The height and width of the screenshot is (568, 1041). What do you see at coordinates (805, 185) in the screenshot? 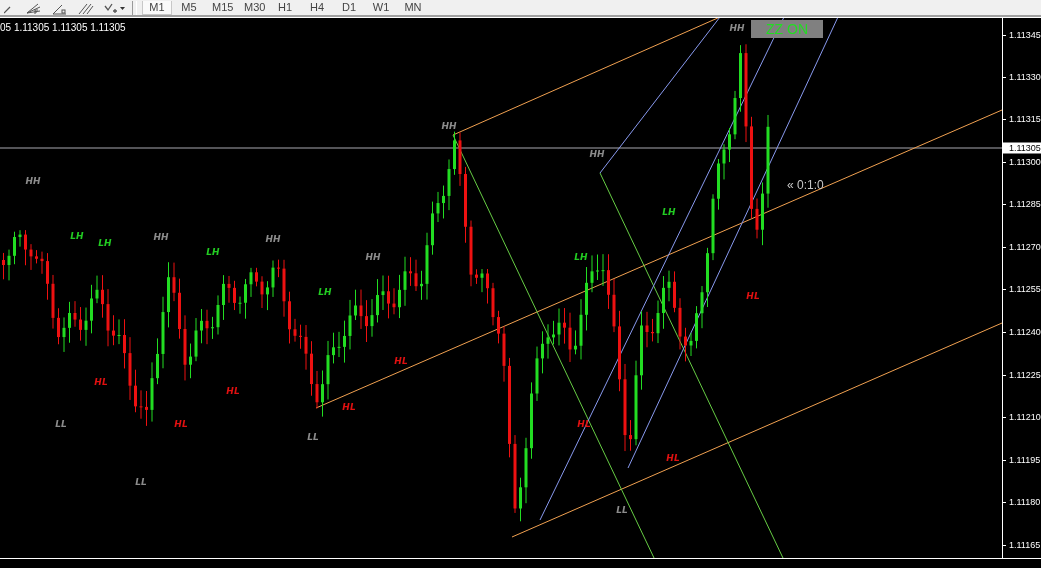
I see `candle-countdown: « 0:1:0` at bounding box center [805, 185].